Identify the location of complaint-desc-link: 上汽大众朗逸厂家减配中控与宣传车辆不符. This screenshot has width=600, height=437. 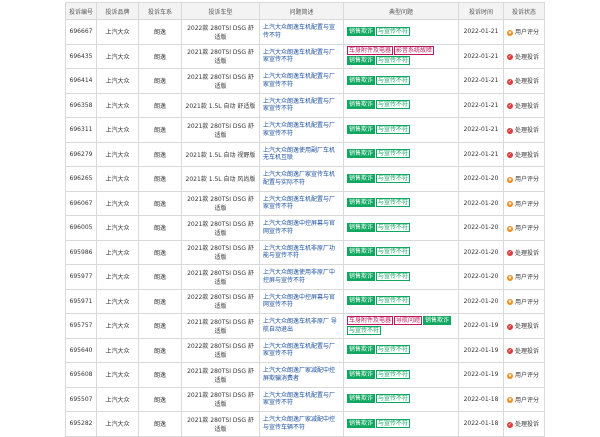
(301, 424).